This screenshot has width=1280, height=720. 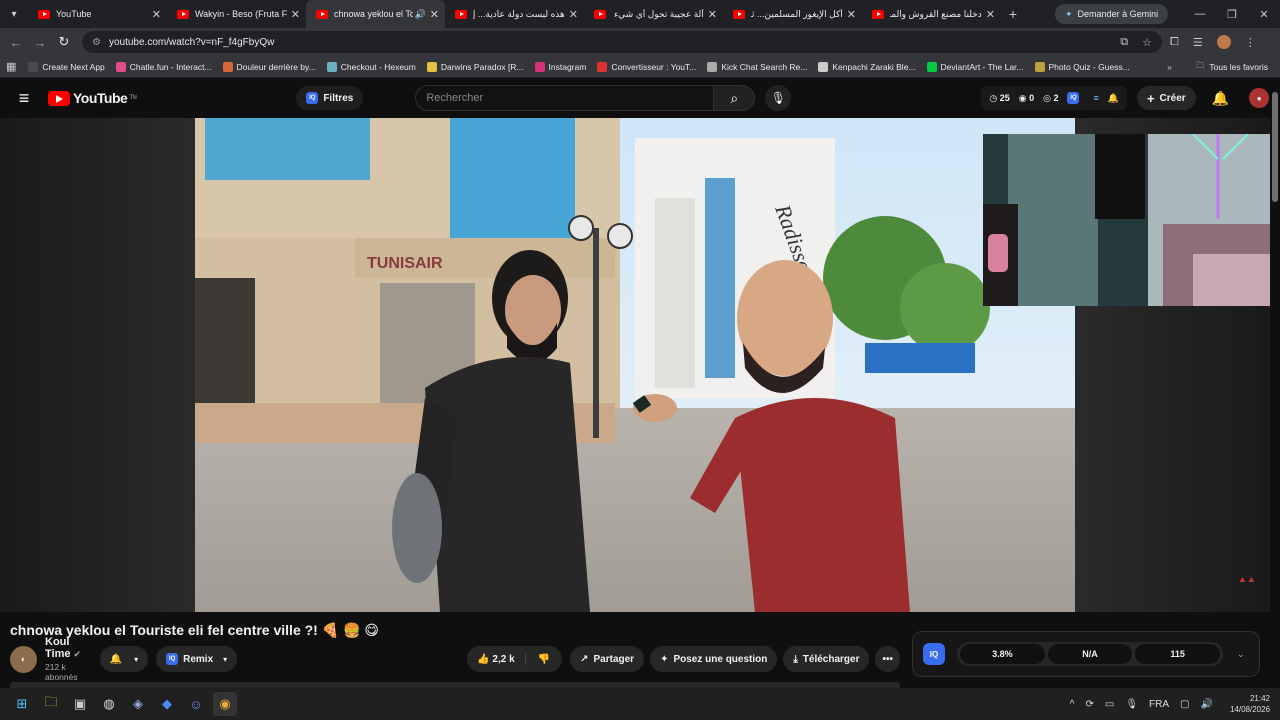 I want to click on reading-list-icon: ☰, so click(x=1198, y=42).